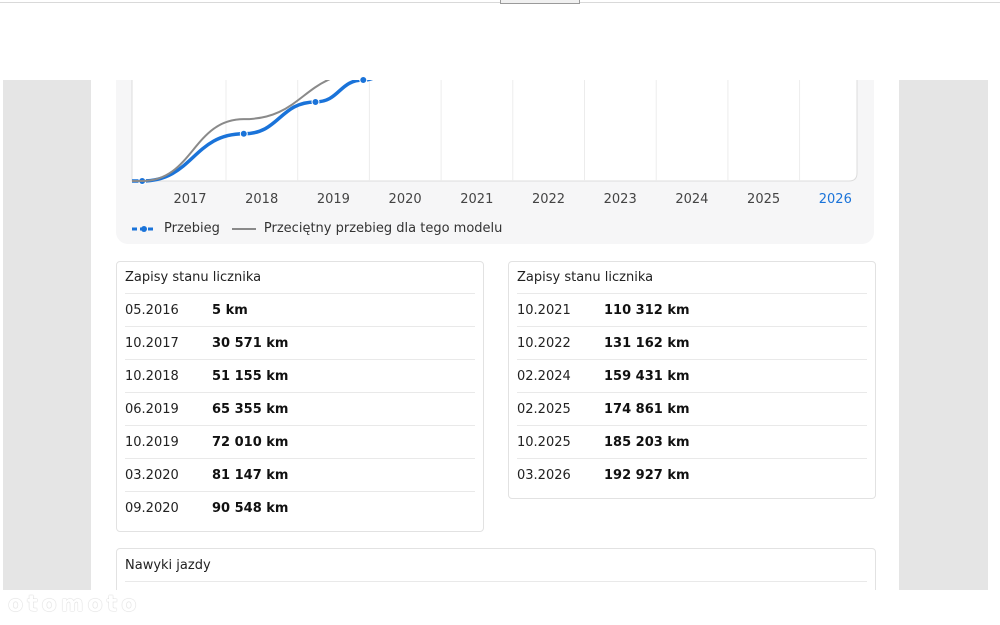  Describe the element at coordinates (152, 310) in the screenshot. I see `record-date: 05.2016` at that location.